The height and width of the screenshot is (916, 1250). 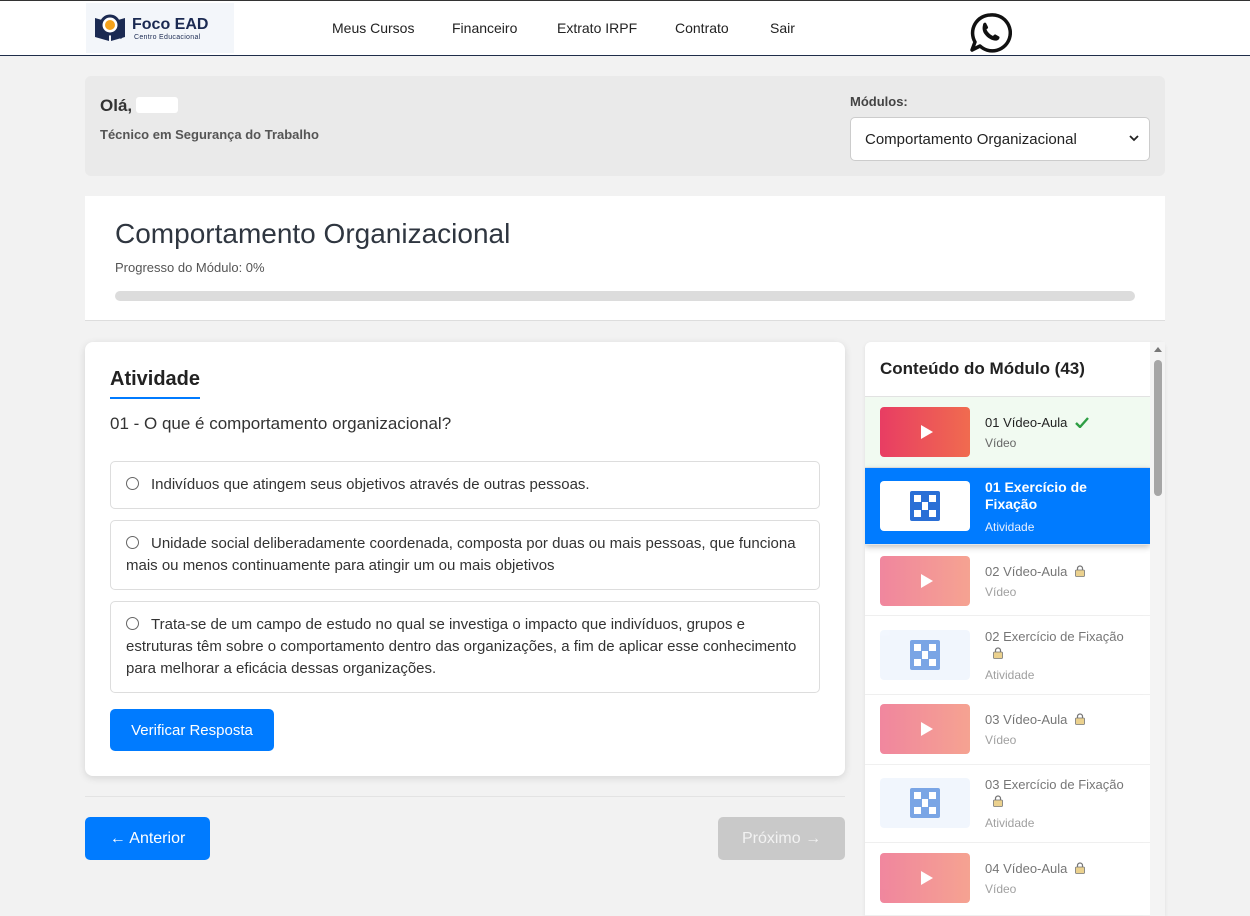 What do you see at coordinates (1054, 784) in the screenshot?
I see `content-item-title: 03 Exercício de Fixação` at bounding box center [1054, 784].